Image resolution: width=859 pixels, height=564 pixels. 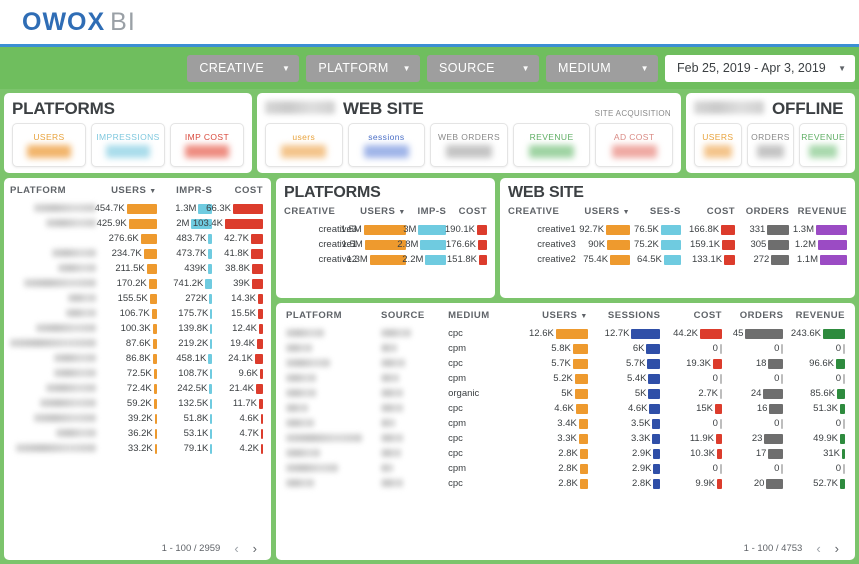 What do you see at coordinates (753, 408) in the screenshot?
I see `orders-cell: 16` at bounding box center [753, 408].